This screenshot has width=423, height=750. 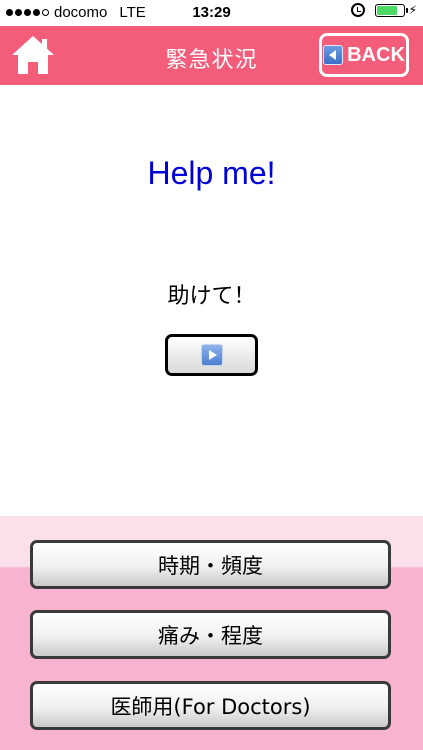 What do you see at coordinates (211, 55) in the screenshot?
I see `nav-bar: 緊急状況 BACK` at bounding box center [211, 55].